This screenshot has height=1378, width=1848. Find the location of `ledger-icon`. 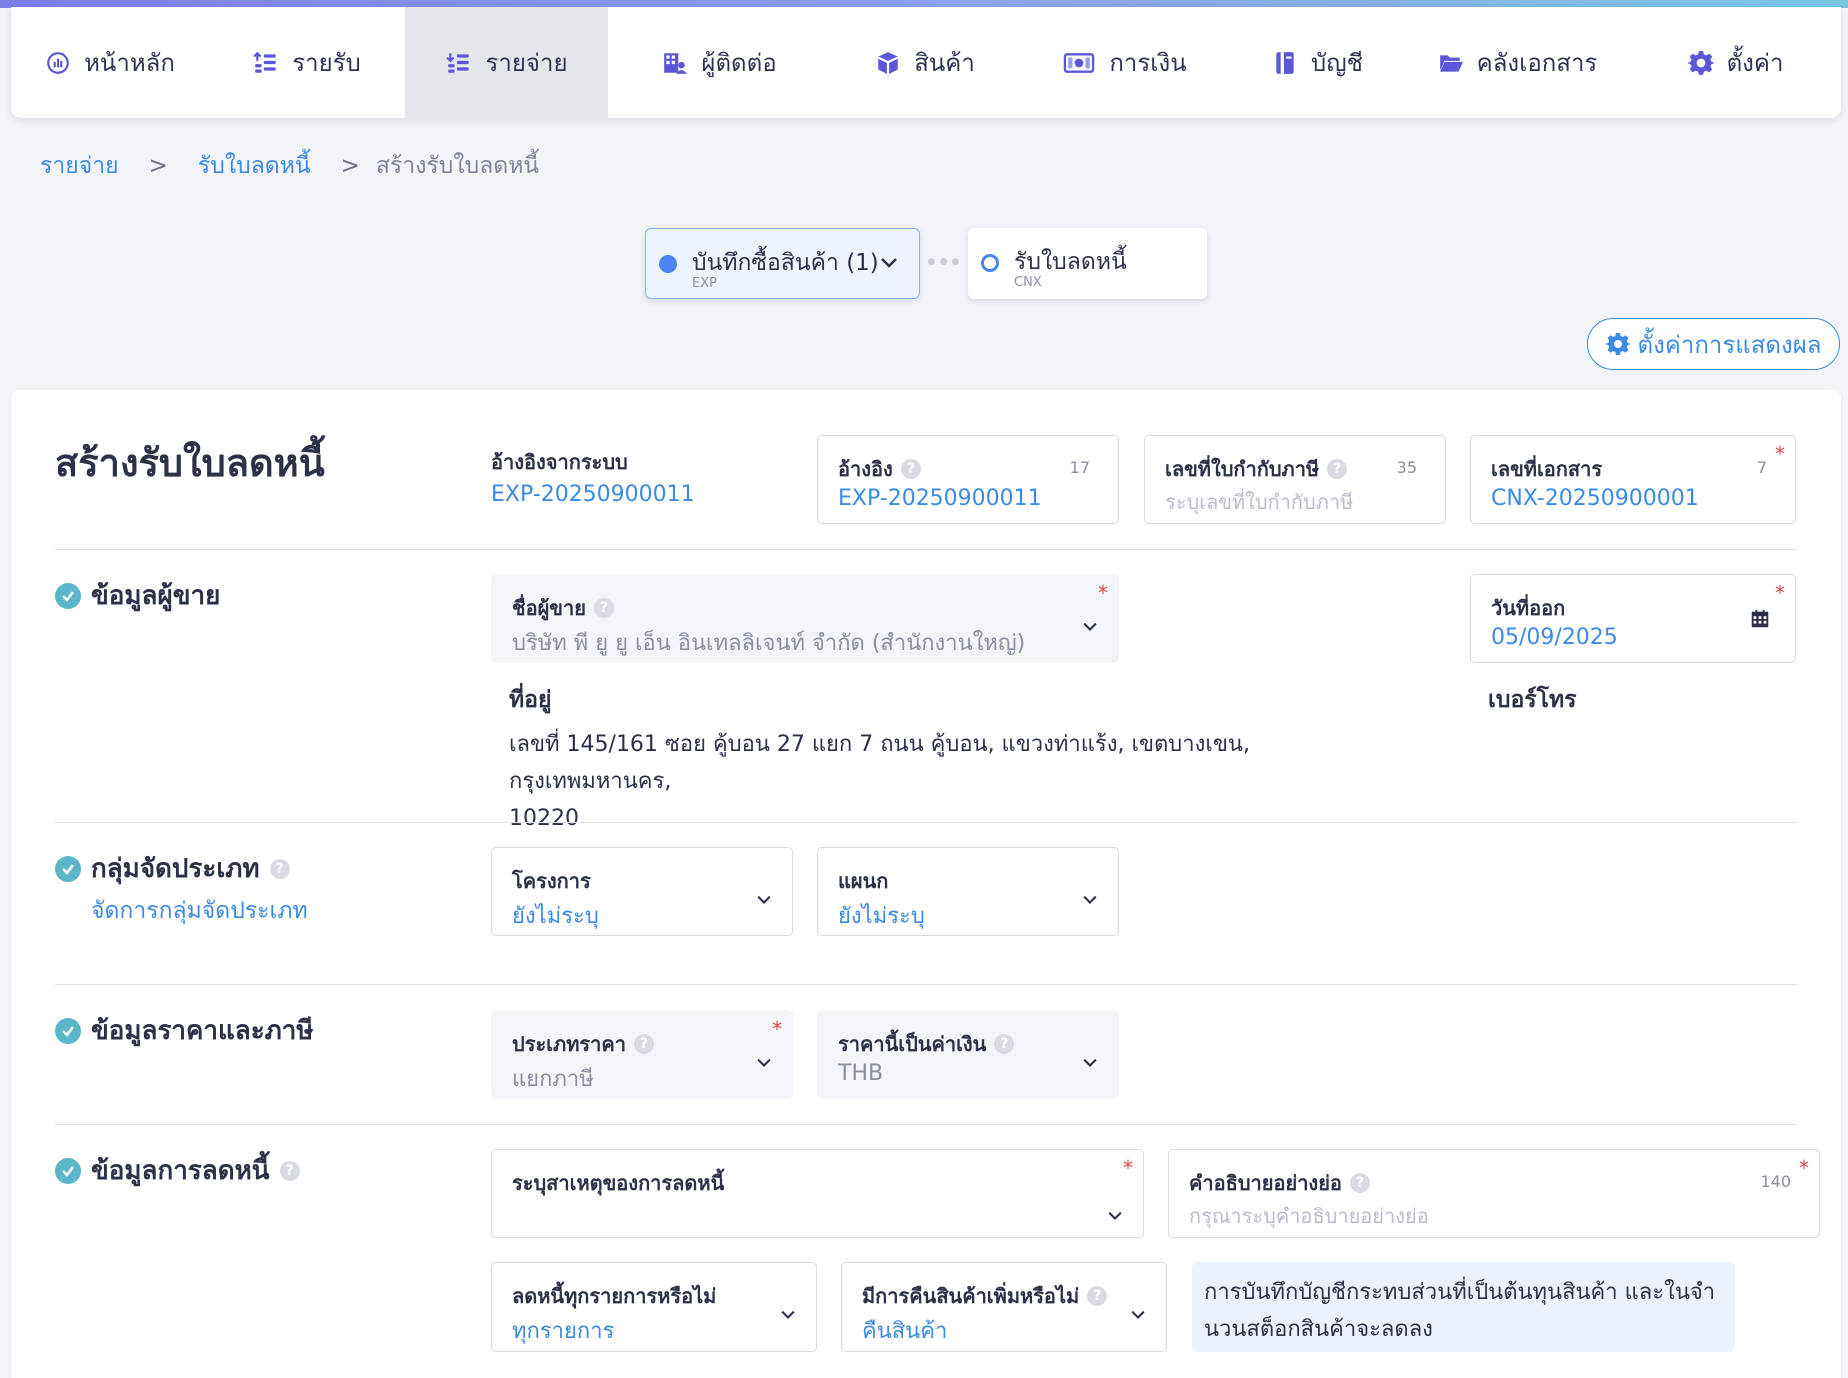

ledger-icon is located at coordinates (1285, 63).